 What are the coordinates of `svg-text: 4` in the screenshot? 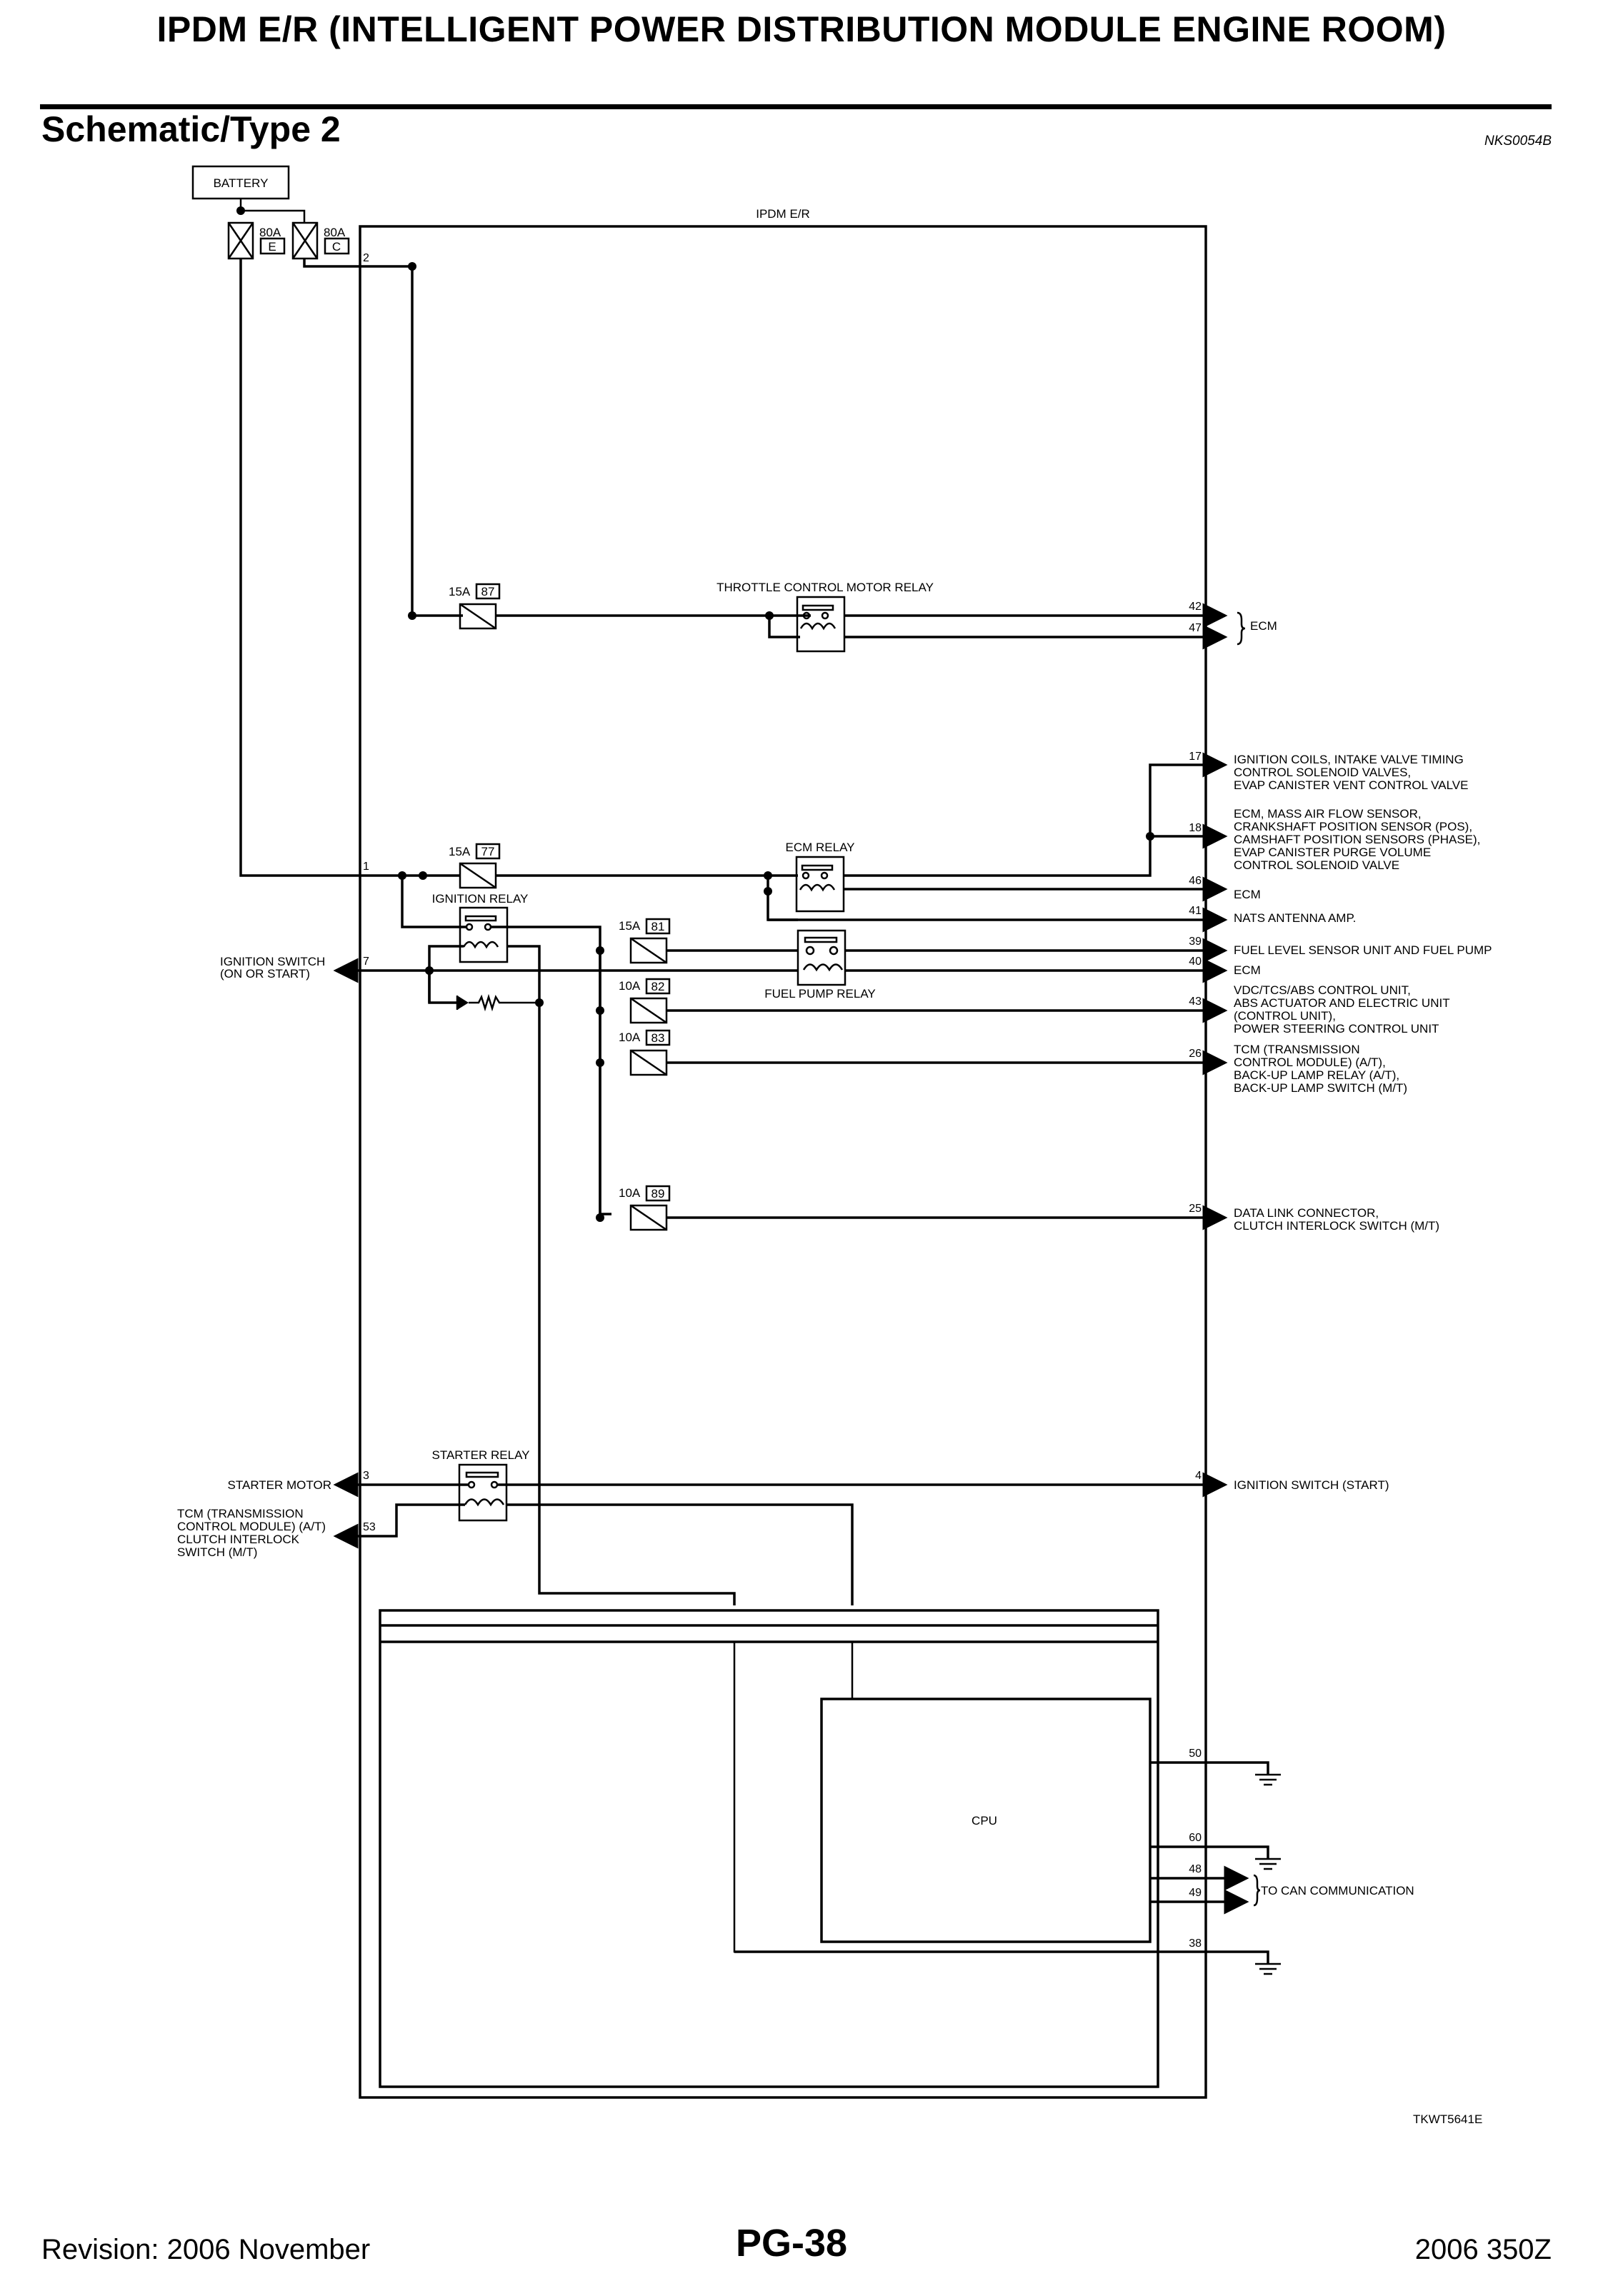 It's located at (1198, 1476).